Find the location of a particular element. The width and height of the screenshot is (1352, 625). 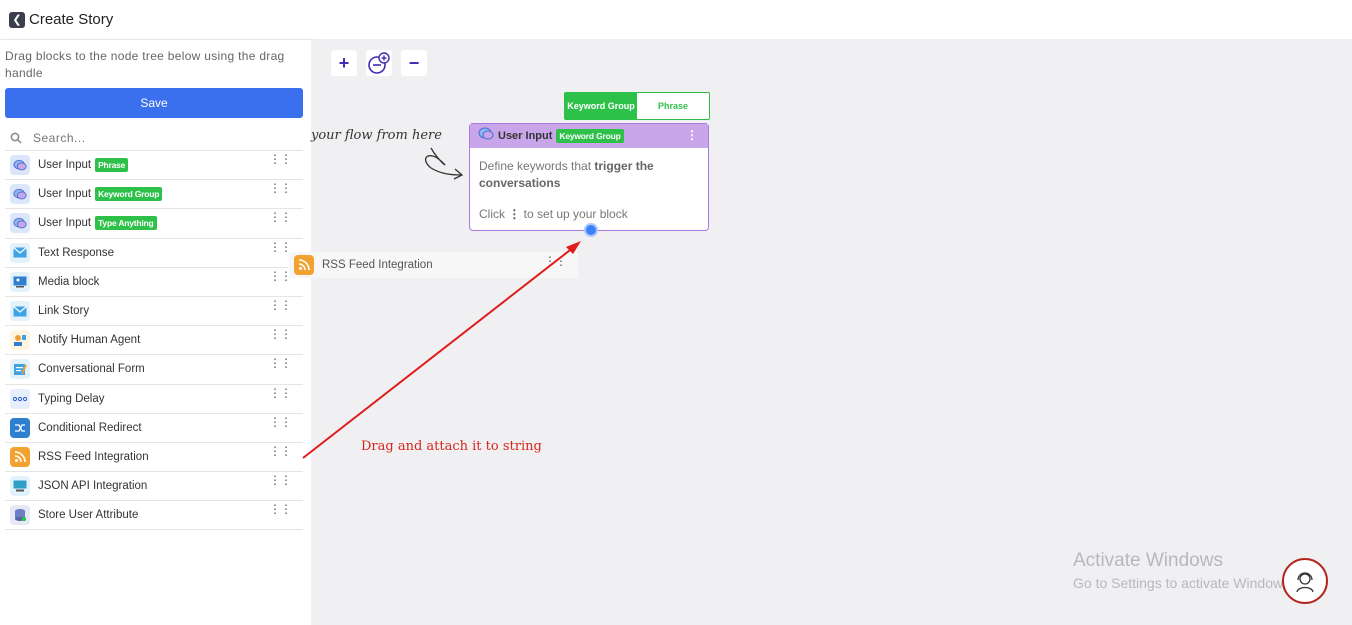

search-input is located at coordinates (152, 138).